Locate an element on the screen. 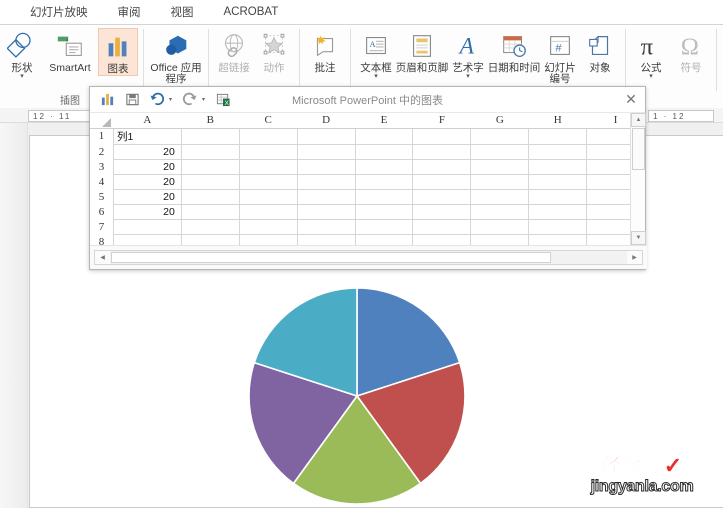  cell-D7 is located at coordinates (326, 226).